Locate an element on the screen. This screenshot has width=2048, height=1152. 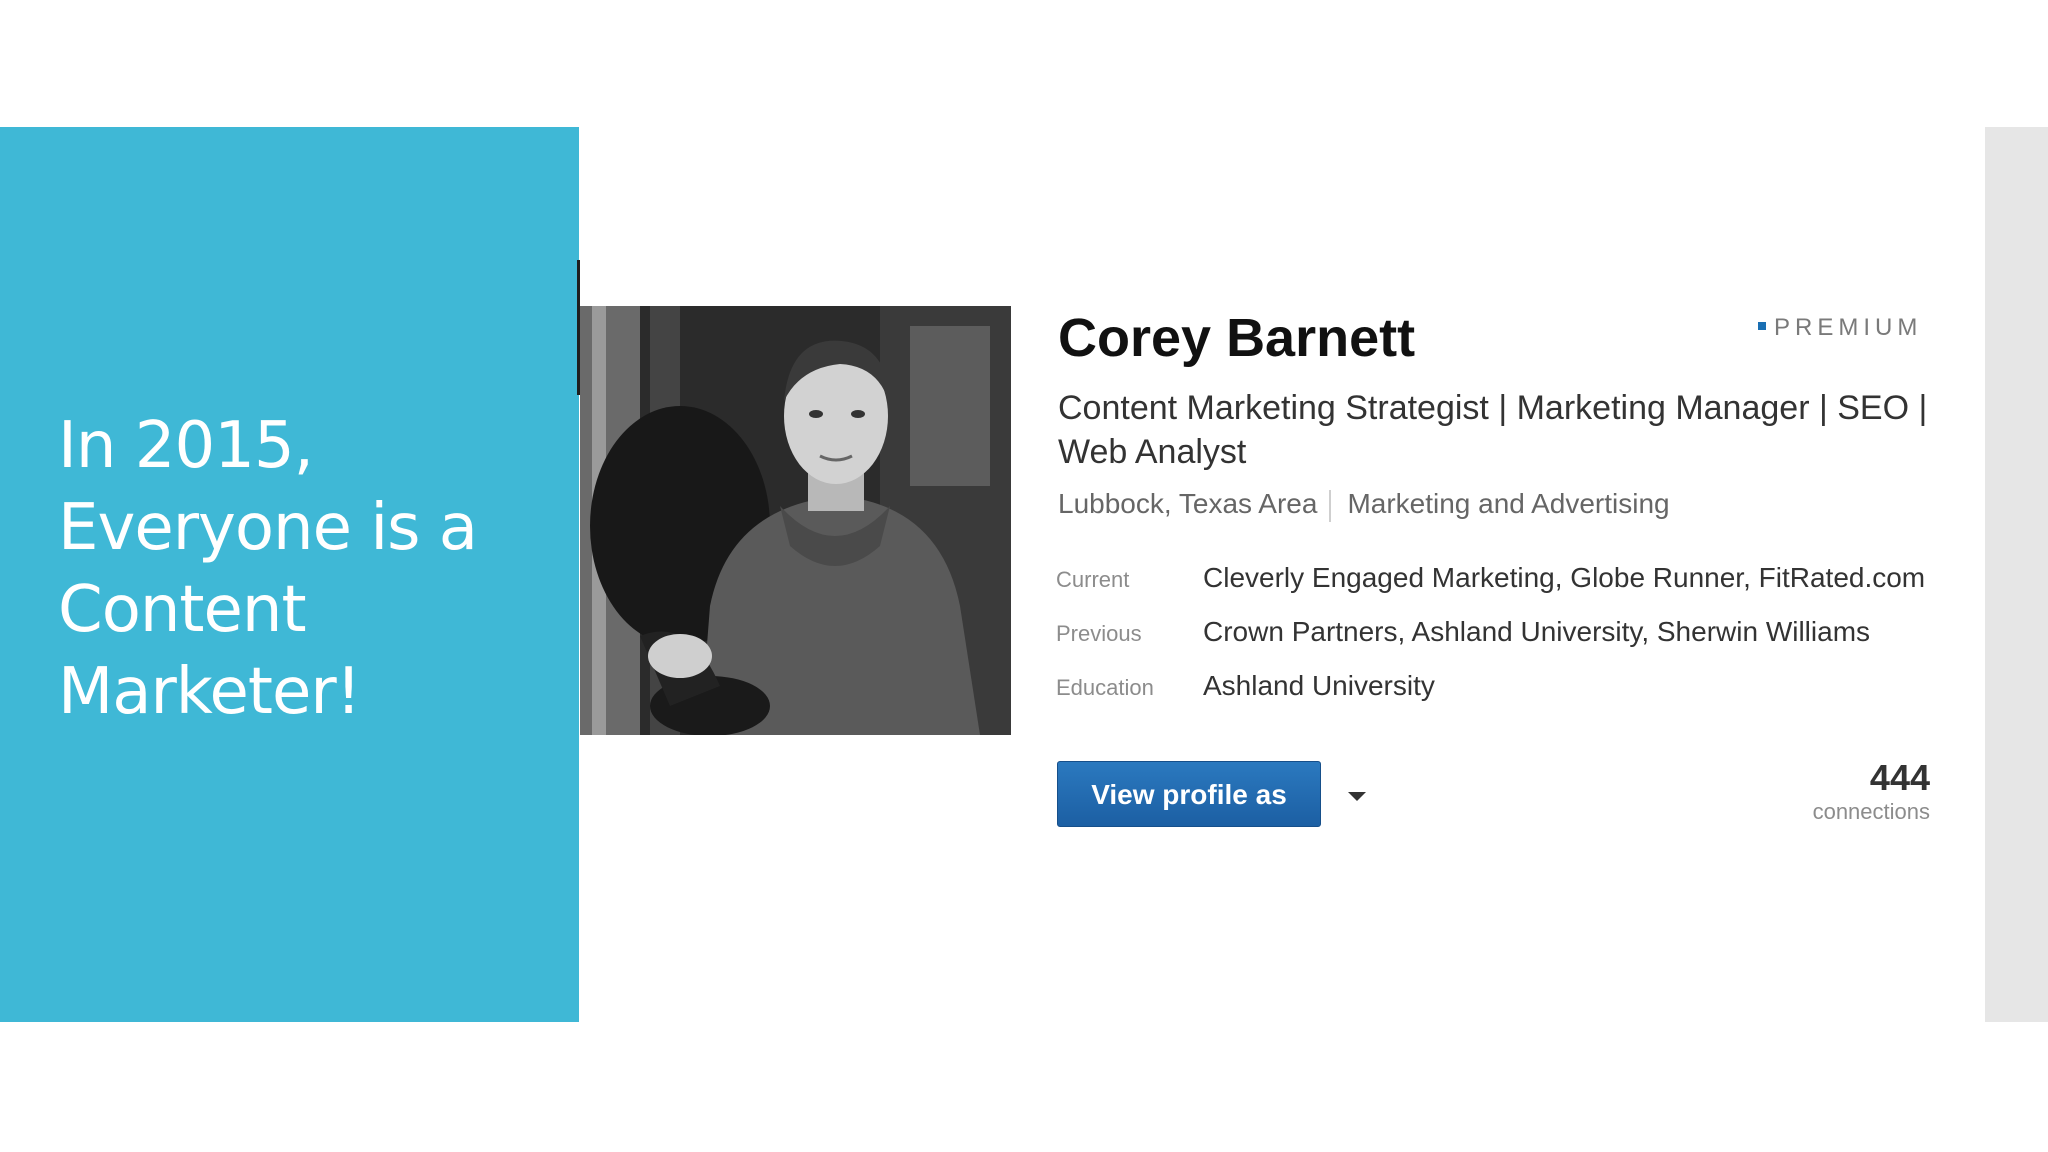
chevron-down-icon is located at coordinates (1357, 796).